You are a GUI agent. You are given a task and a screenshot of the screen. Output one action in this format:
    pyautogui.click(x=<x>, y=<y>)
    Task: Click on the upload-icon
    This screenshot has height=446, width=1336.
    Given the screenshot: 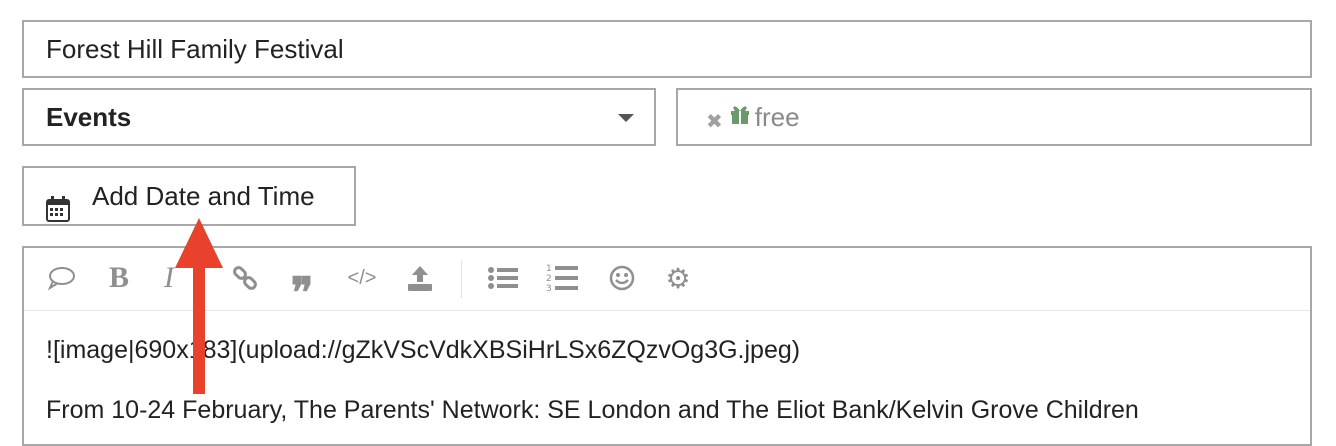 What is the action you would take?
    pyautogui.click(x=420, y=278)
    